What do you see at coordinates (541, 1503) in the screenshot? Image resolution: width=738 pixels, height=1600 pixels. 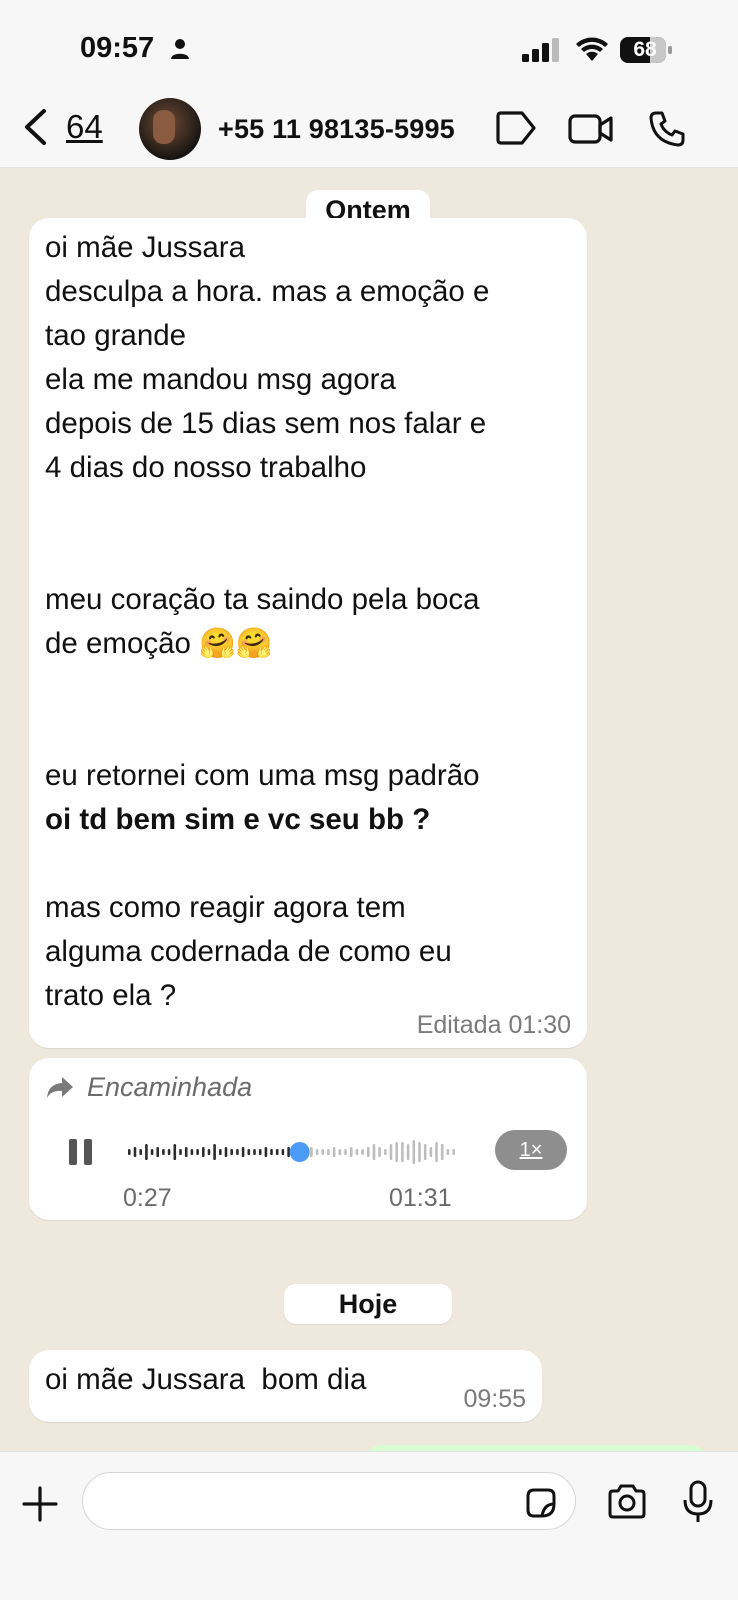 I see `sticker-icon` at bounding box center [541, 1503].